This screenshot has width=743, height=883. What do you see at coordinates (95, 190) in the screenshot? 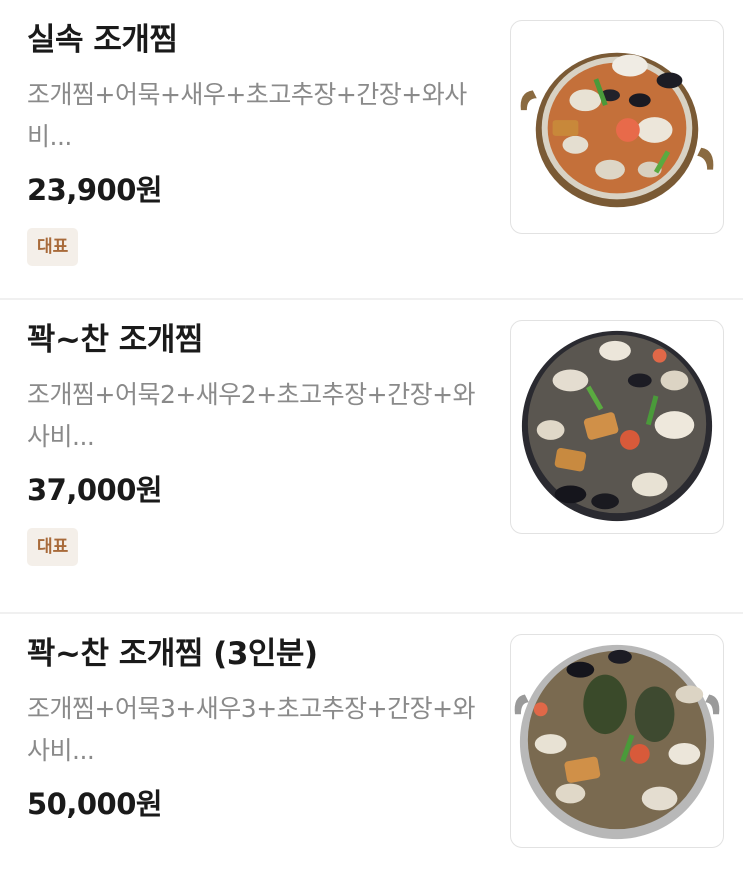
I see `menu-item-price: 23,900원` at bounding box center [95, 190].